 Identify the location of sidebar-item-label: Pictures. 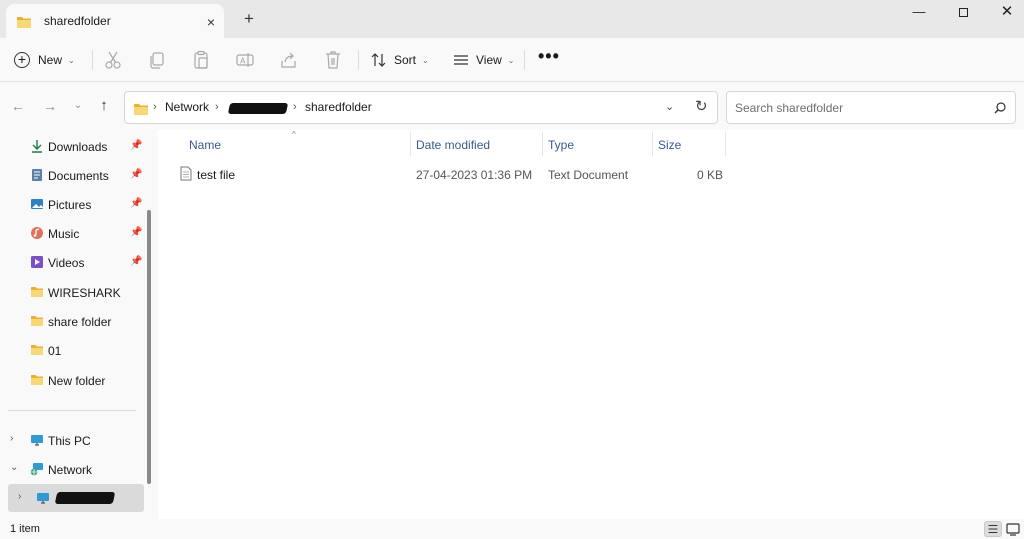
(70, 205).